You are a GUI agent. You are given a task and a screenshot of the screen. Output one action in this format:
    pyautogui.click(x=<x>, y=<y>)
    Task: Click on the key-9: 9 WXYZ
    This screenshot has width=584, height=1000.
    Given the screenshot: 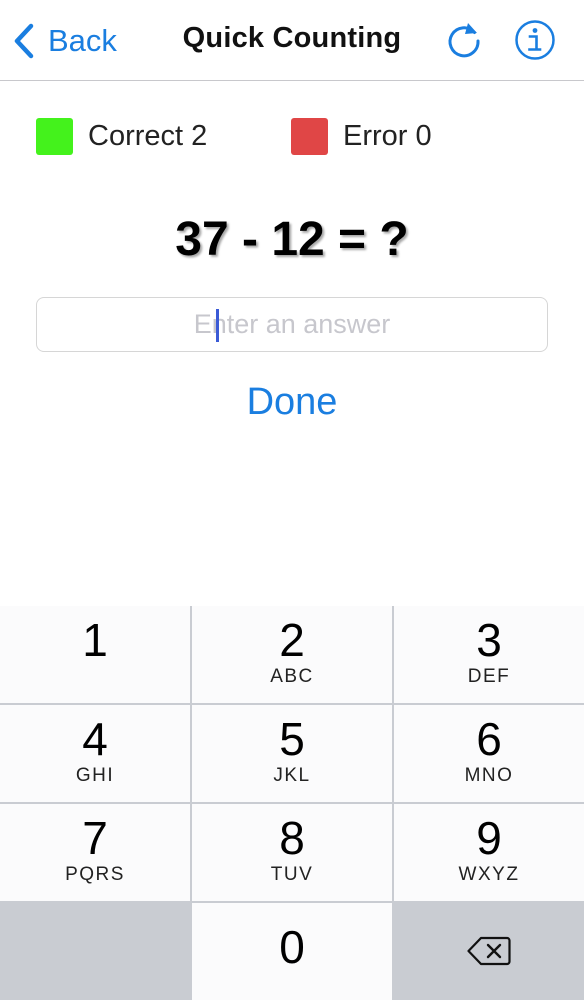 What is the action you would take?
    pyautogui.click(x=489, y=852)
    